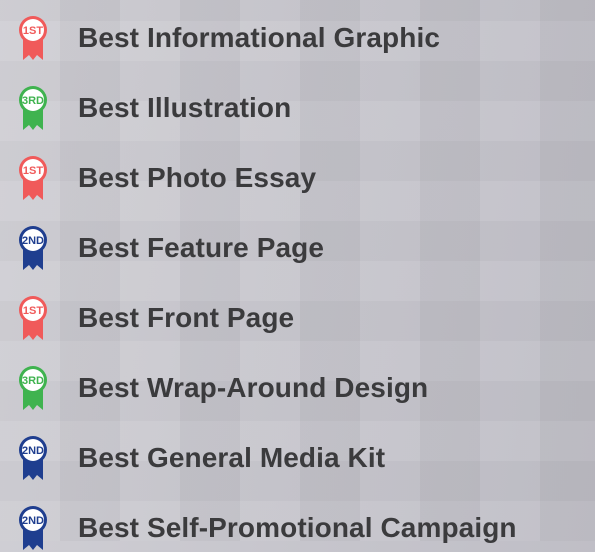 The image size is (595, 552). I want to click on award-item: 2ND Best Feature Page, so click(170, 248).